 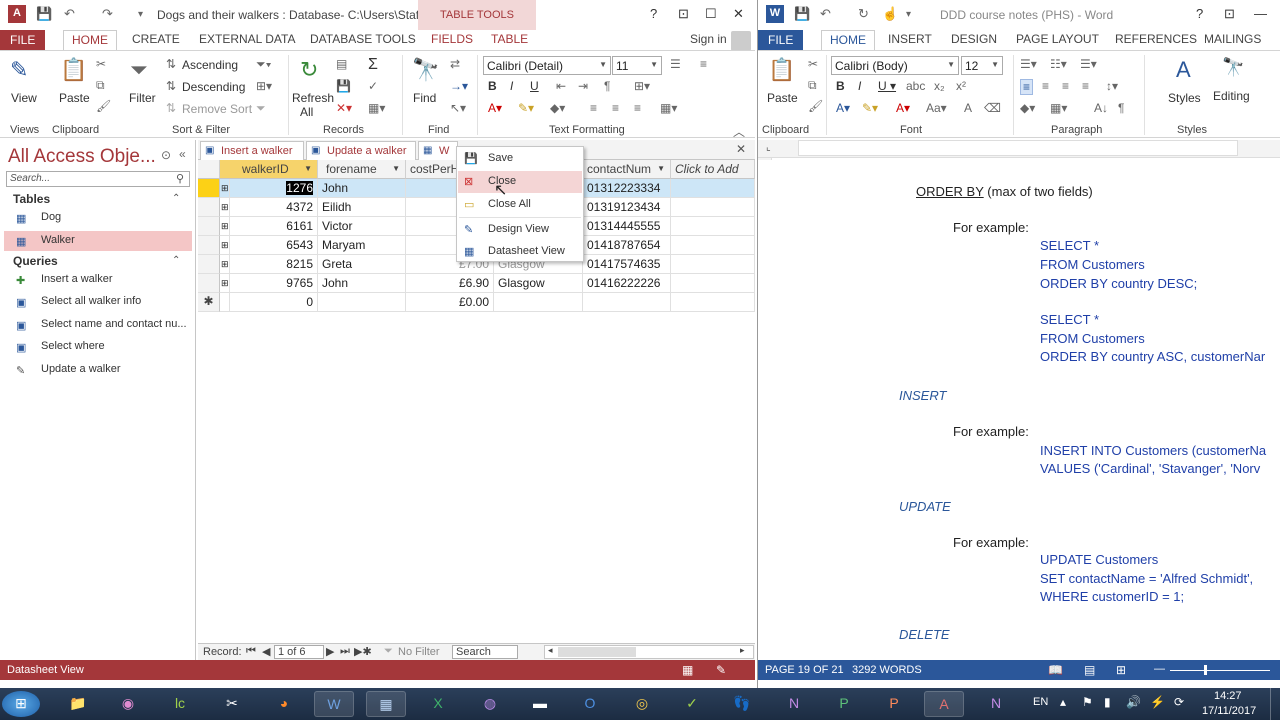 I want to click on cell-cost: £6.90, so click(x=450, y=283).